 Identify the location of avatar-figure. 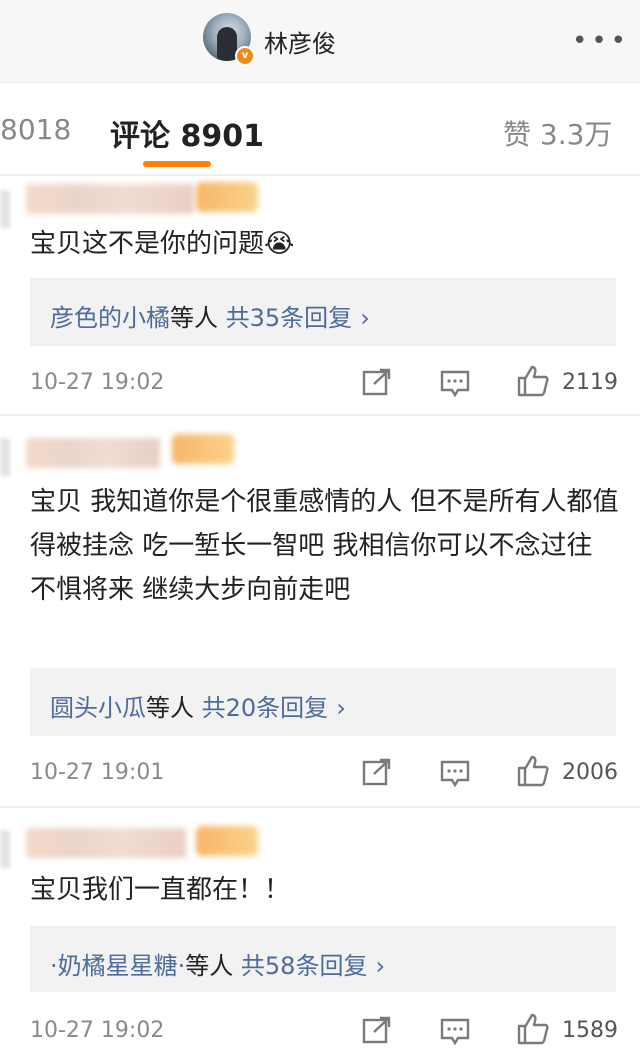
(227, 44).